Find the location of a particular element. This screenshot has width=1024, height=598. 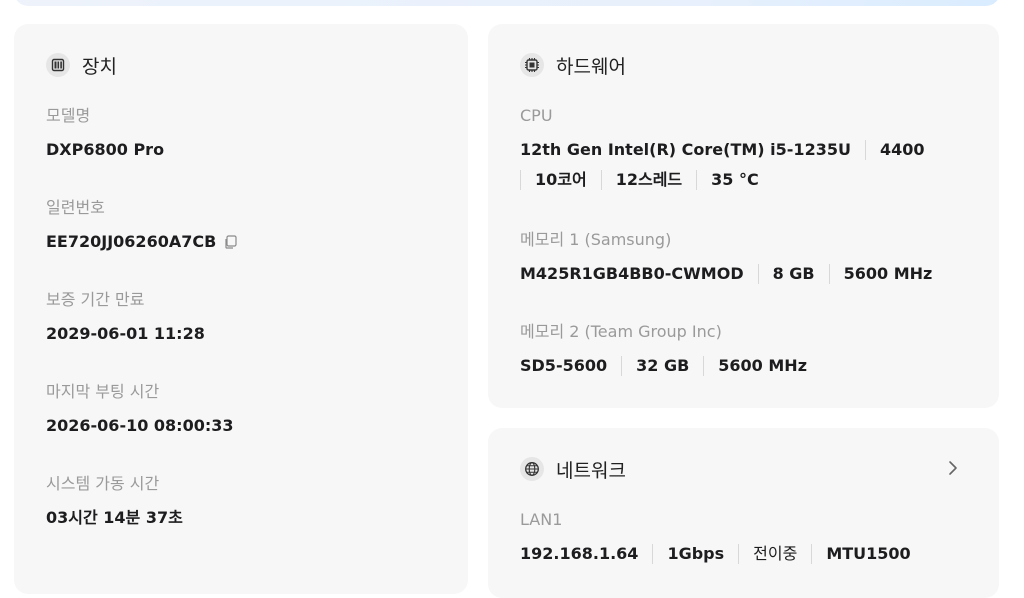

hardware-card-header: 하드웨어 is located at coordinates (573, 65).